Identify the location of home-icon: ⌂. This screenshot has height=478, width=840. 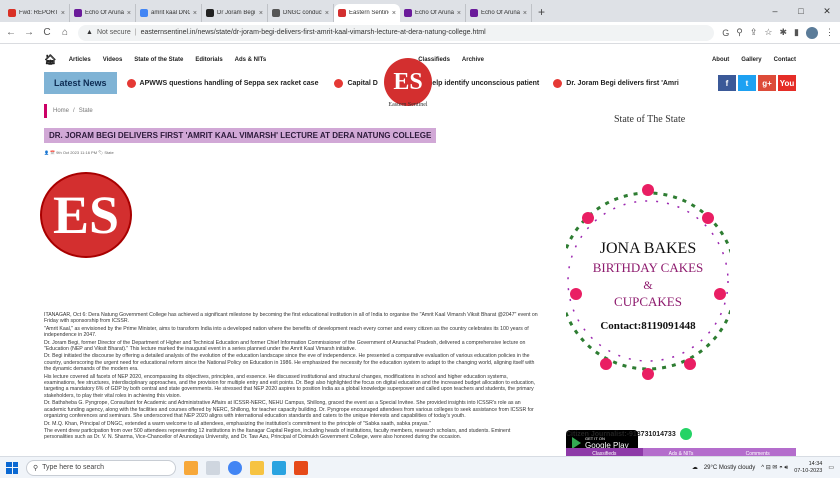
(65, 32).